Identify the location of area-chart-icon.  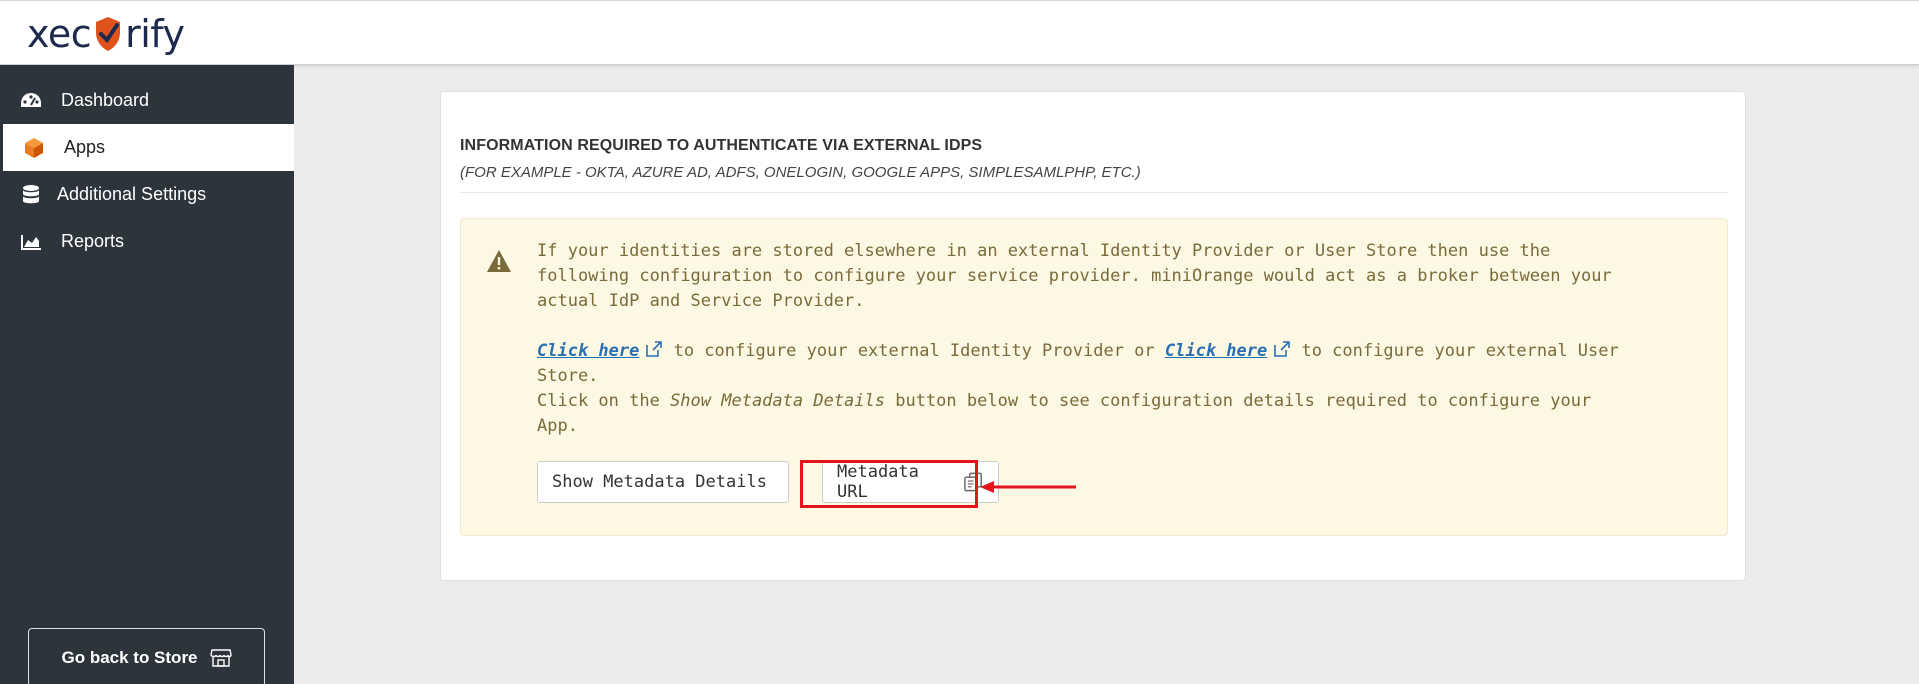
(31, 242).